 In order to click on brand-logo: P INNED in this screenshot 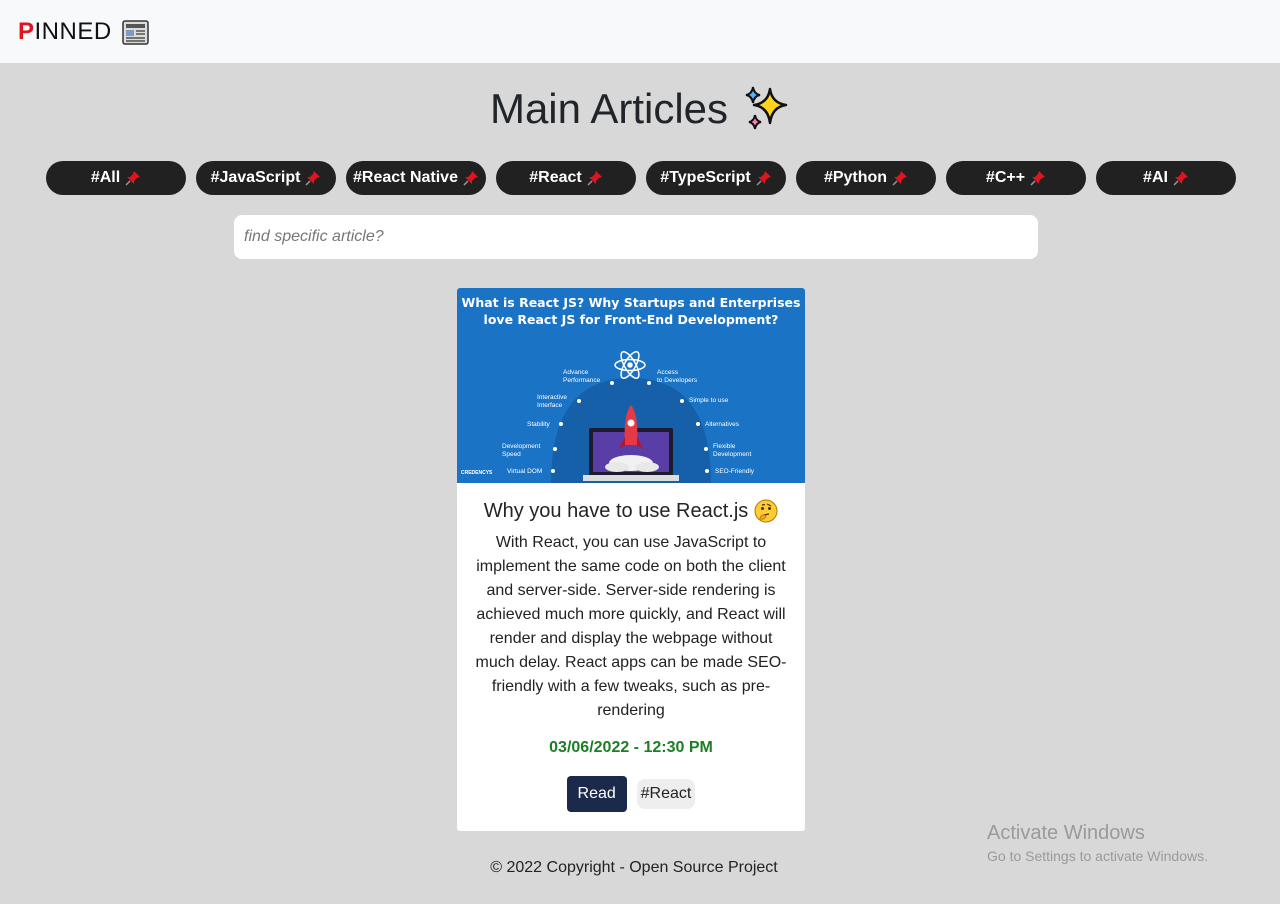, I will do `click(84, 32)`.